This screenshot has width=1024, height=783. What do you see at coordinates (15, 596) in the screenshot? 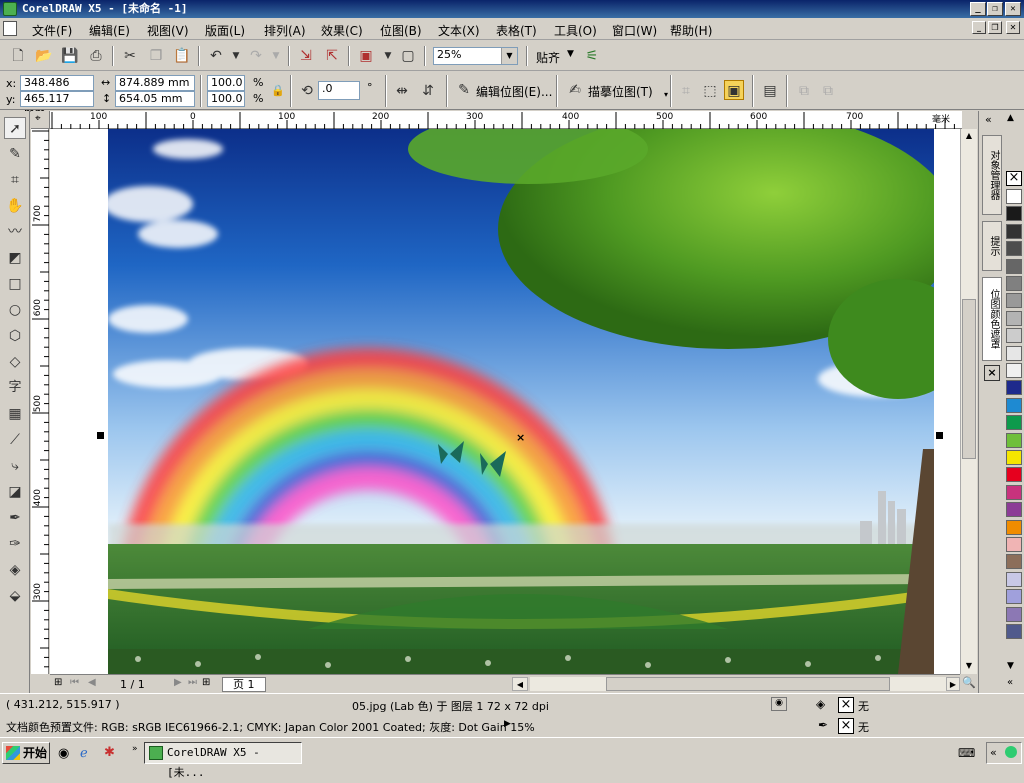
I see `interactive-fill-tool-icon: ⬙` at bounding box center [15, 596].